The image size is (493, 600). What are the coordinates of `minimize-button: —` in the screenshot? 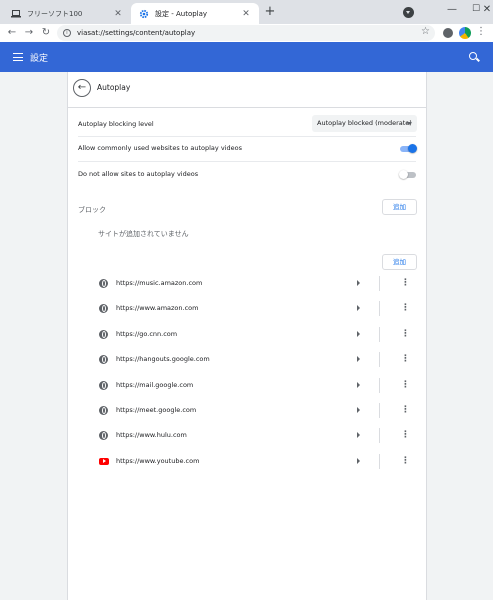 It's located at (452, 9).